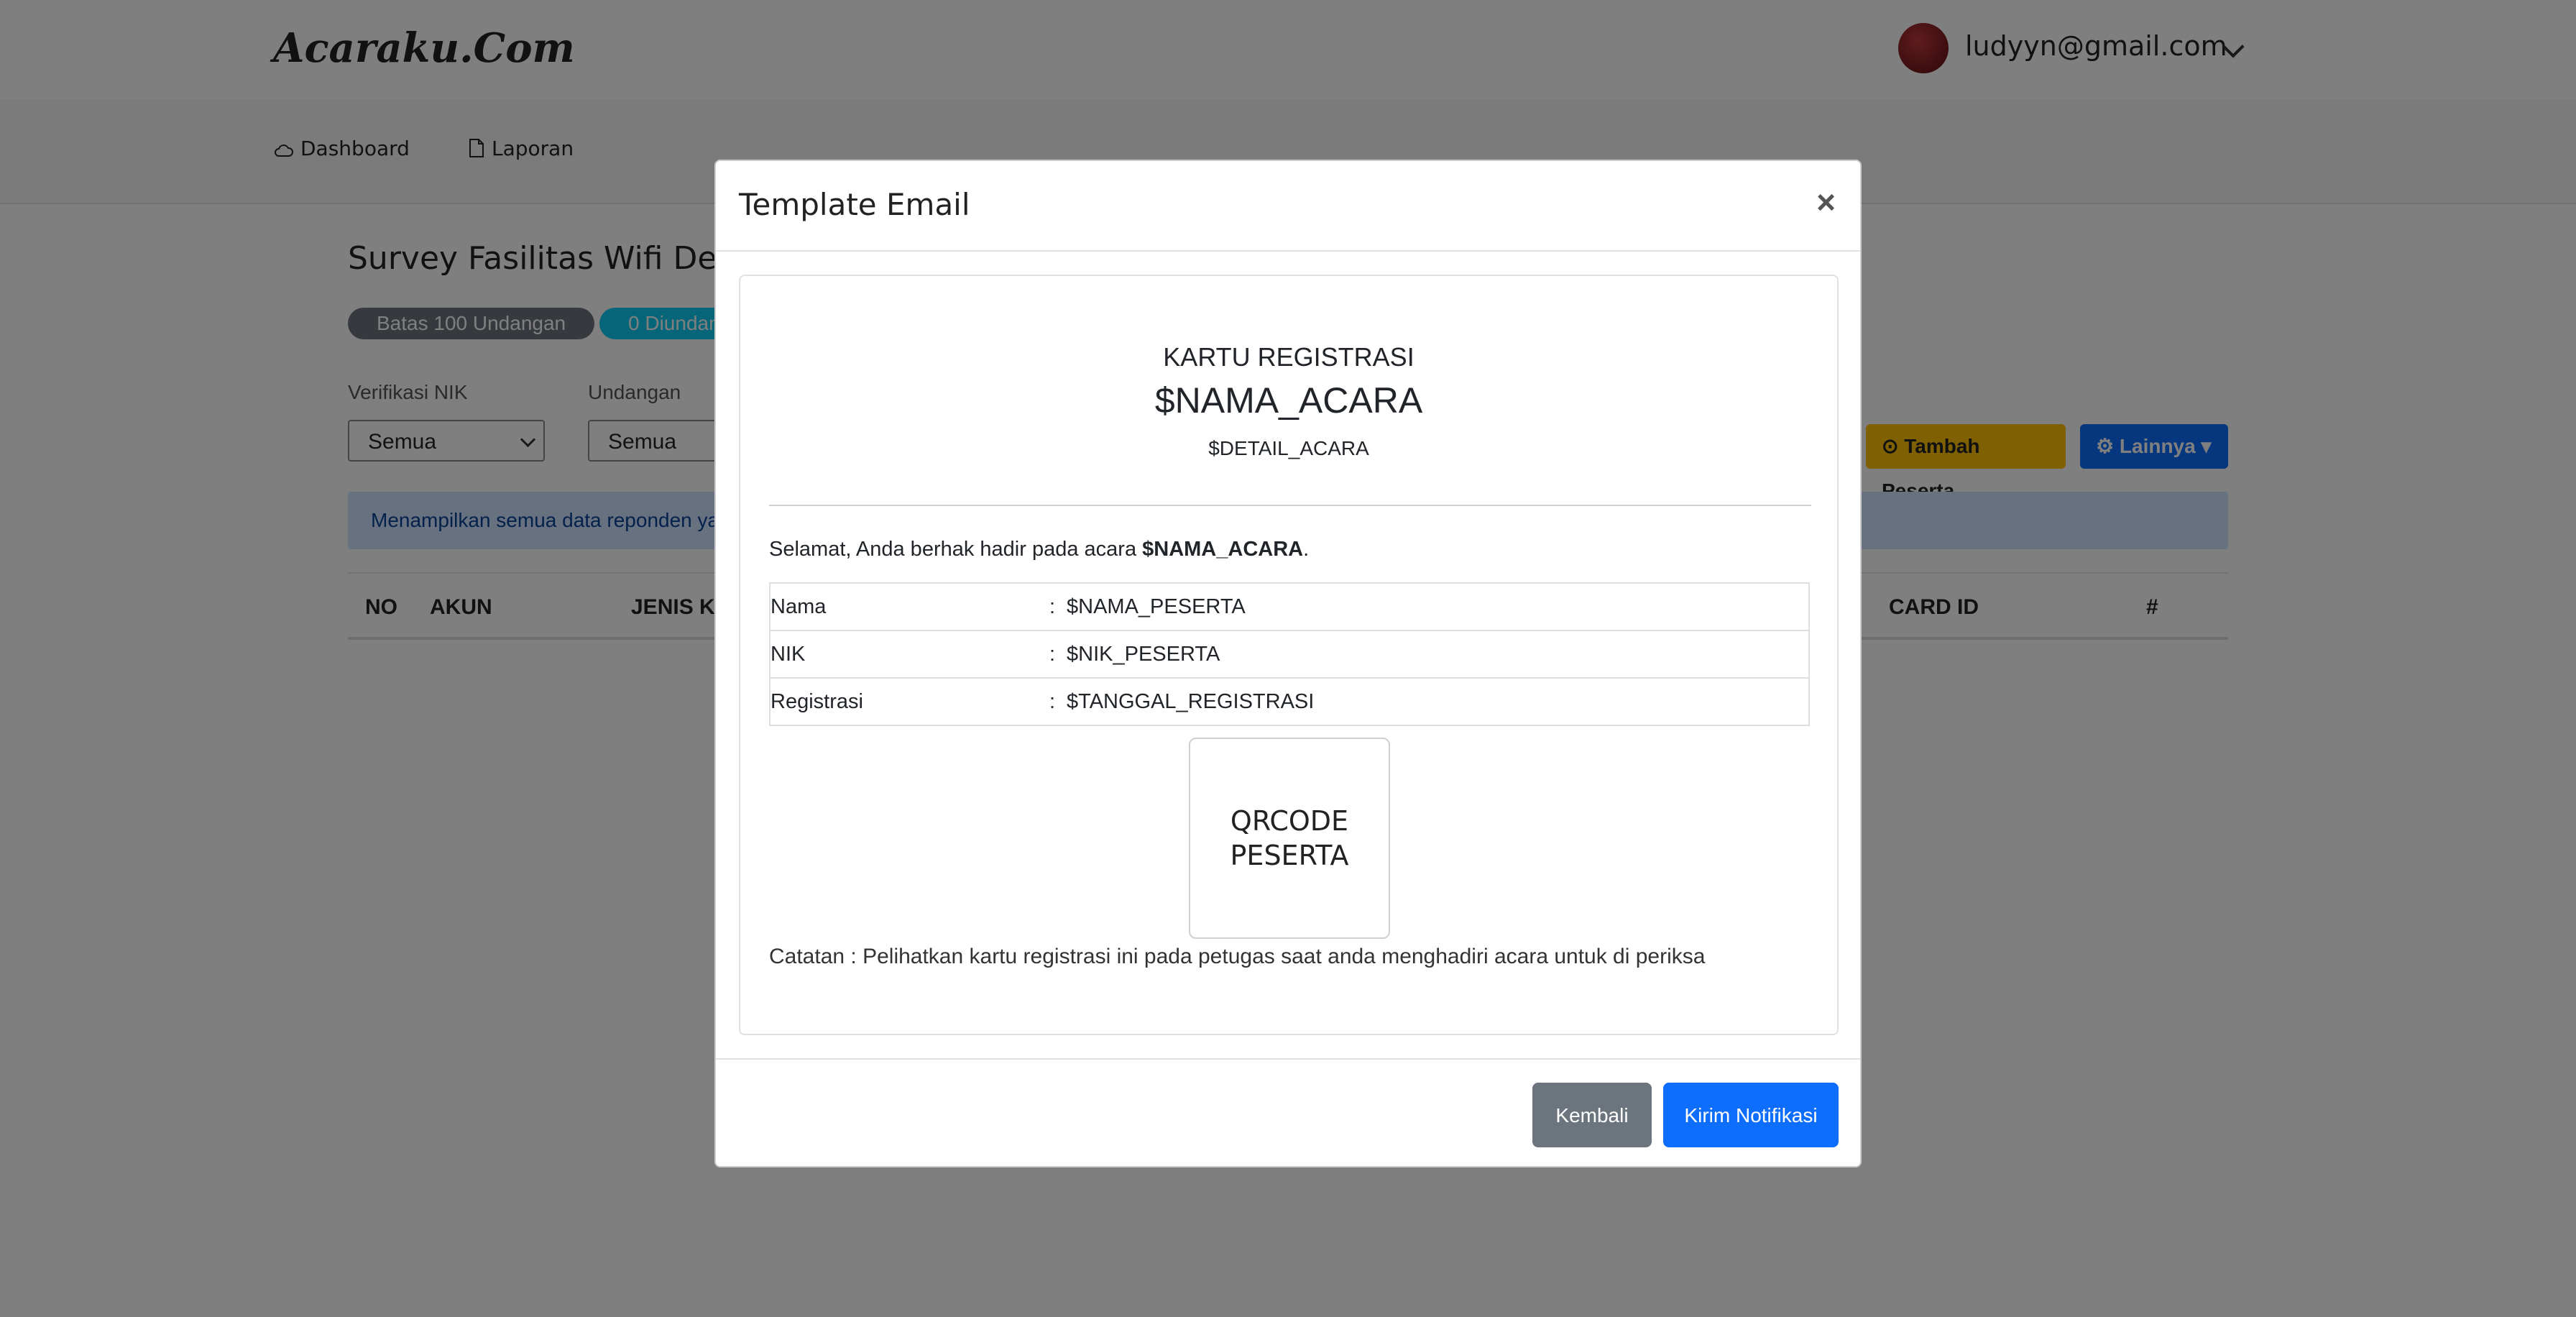 This screenshot has height=1317, width=2576. I want to click on table-row: Registrasi : $TANGGAL_REGISTRASI, so click(1289, 701).